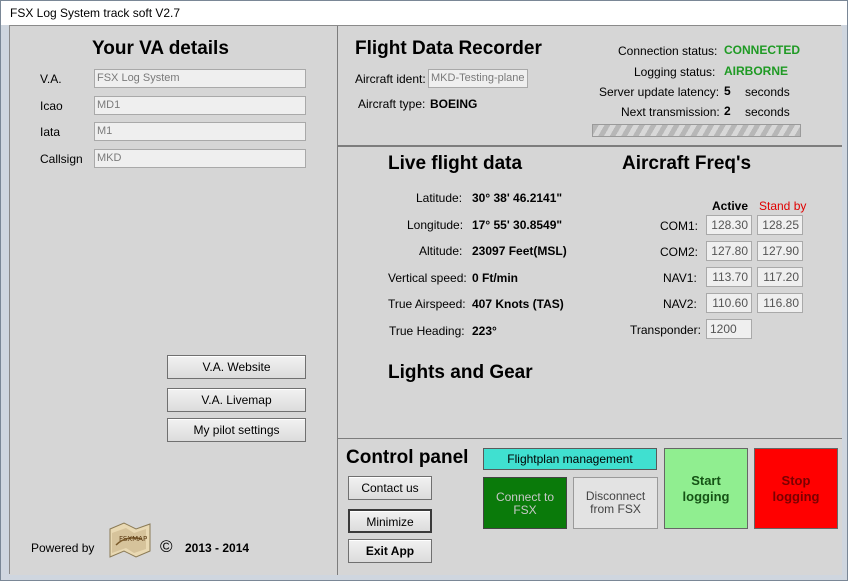 The height and width of the screenshot is (581, 848). I want to click on transponder-label: Transponder:, so click(665, 330).